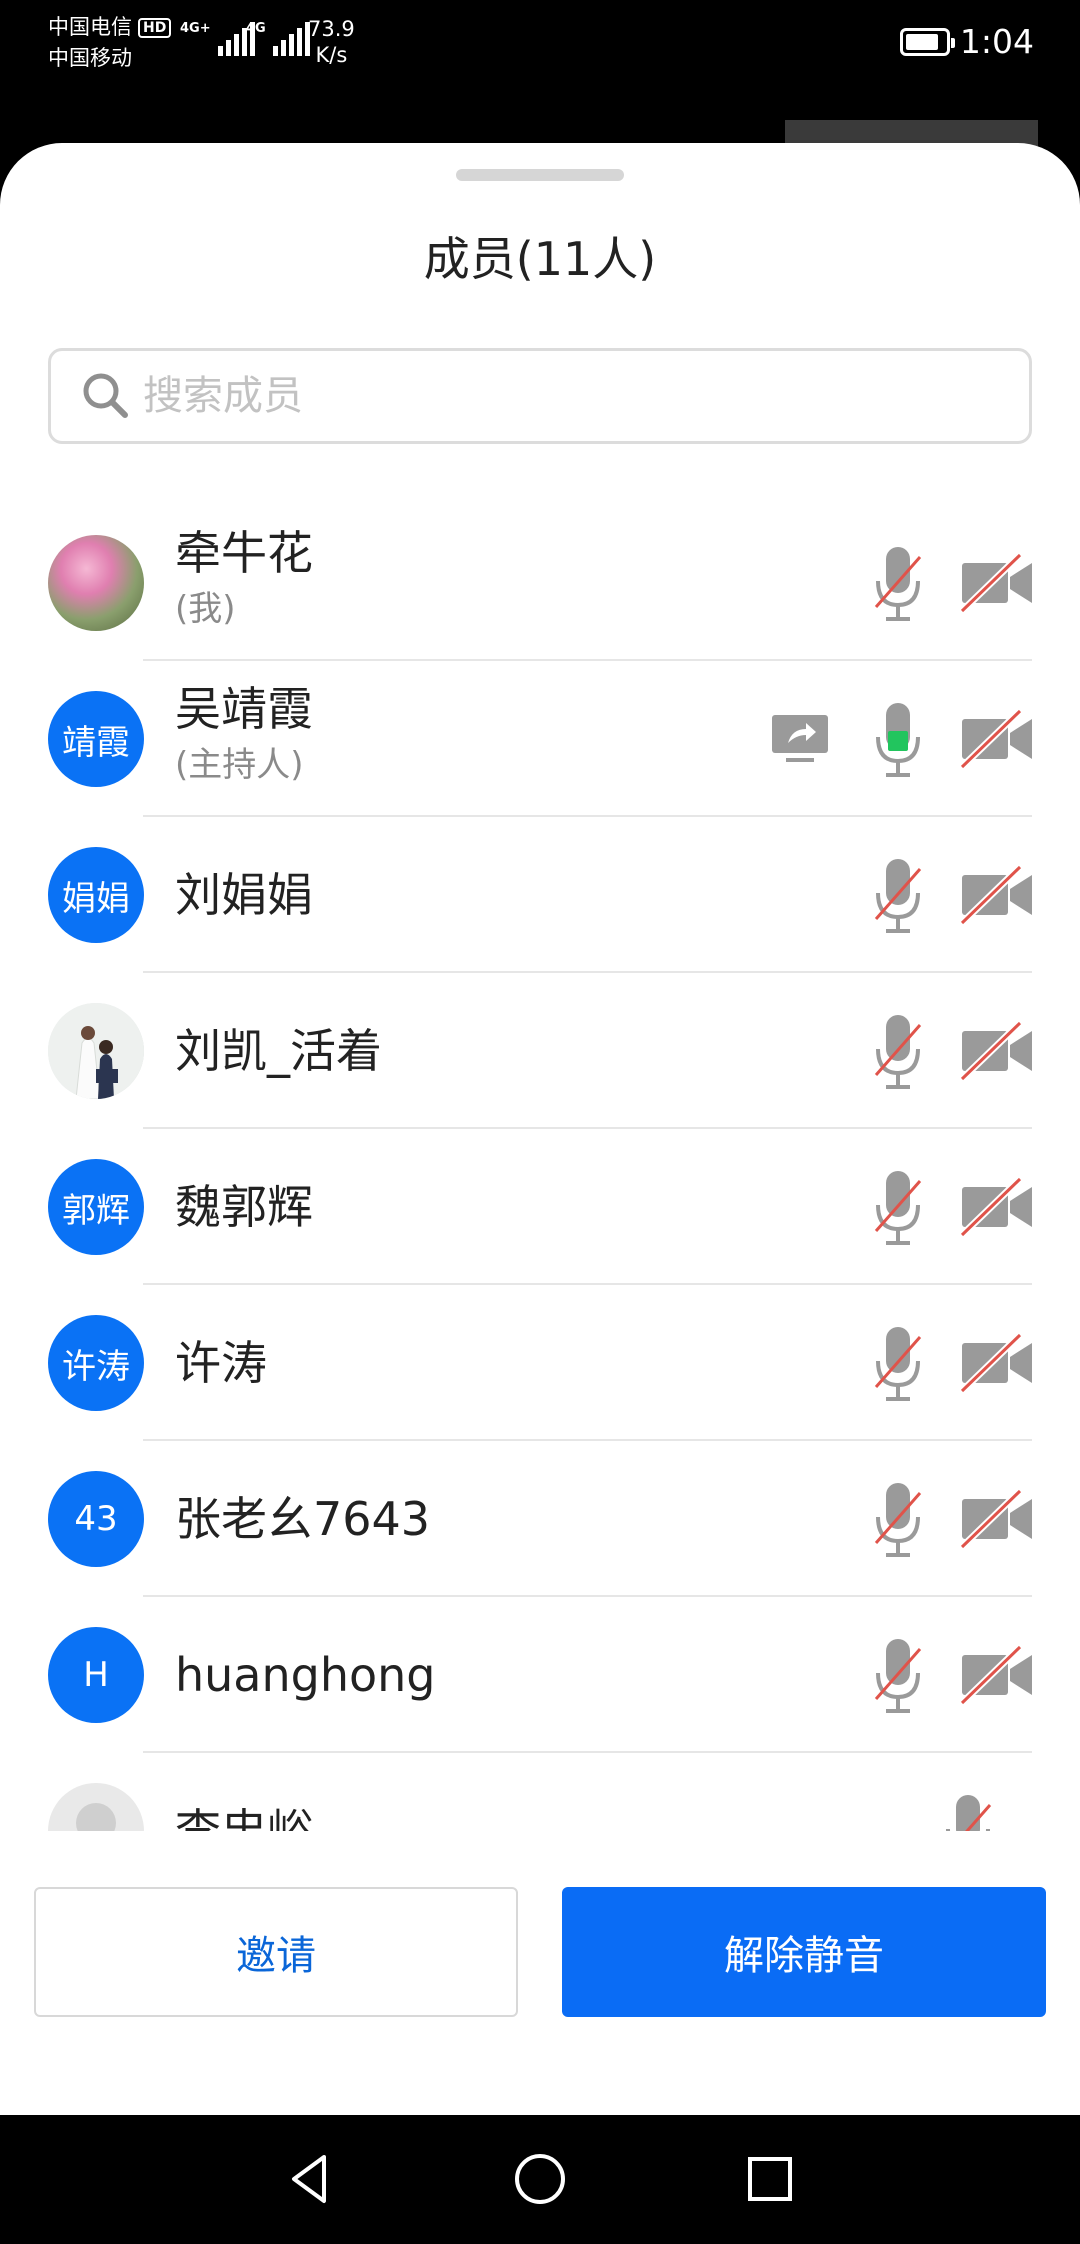 Image resolution: width=1080 pixels, height=2244 pixels. I want to click on system-nav-bar, so click(540, 2179).